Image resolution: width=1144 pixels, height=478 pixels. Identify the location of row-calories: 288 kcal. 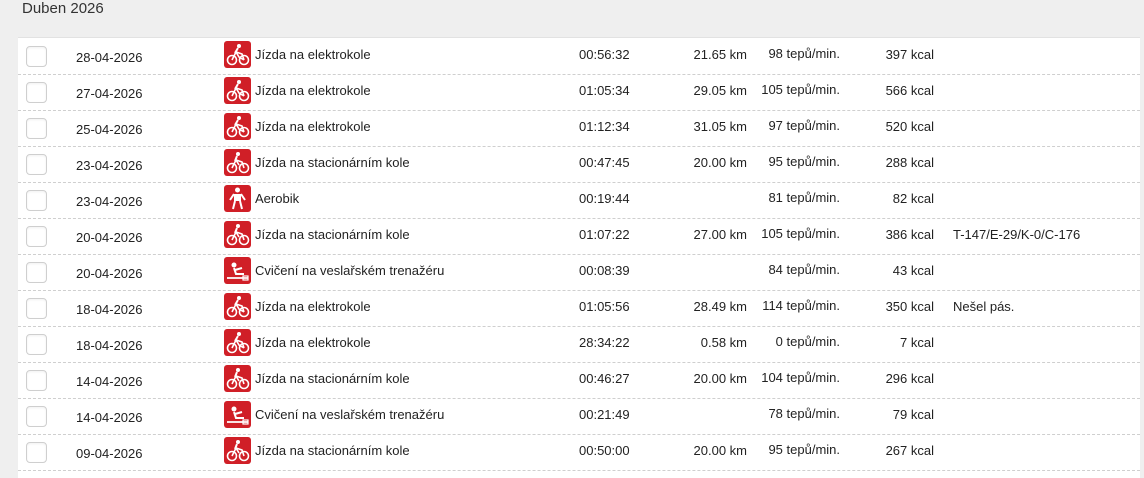
(909, 162).